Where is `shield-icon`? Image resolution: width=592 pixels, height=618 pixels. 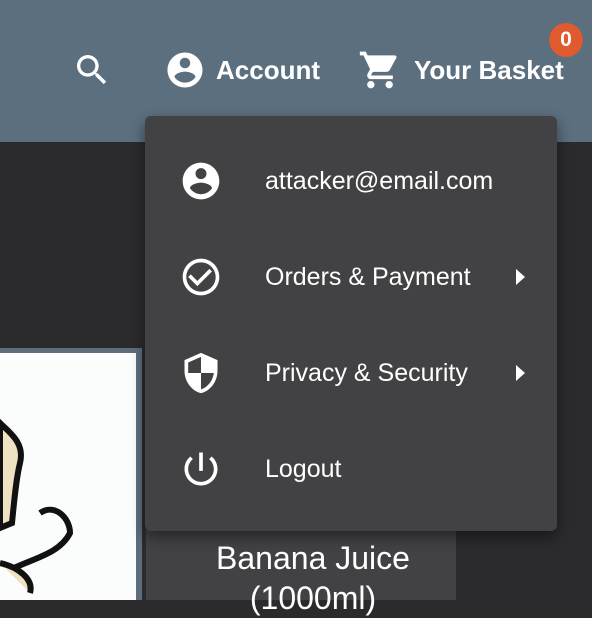
shield-icon is located at coordinates (201, 373).